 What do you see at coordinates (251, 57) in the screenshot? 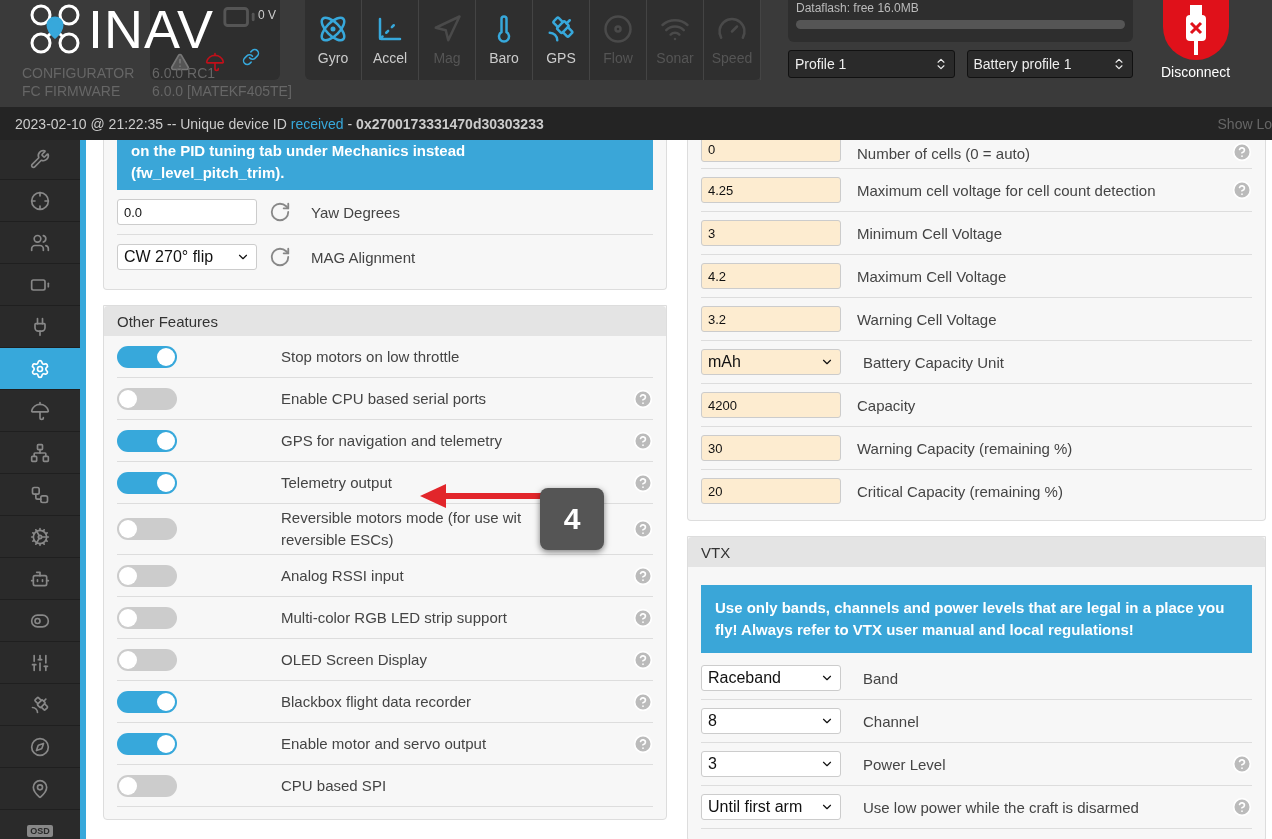
I see `link-icon` at bounding box center [251, 57].